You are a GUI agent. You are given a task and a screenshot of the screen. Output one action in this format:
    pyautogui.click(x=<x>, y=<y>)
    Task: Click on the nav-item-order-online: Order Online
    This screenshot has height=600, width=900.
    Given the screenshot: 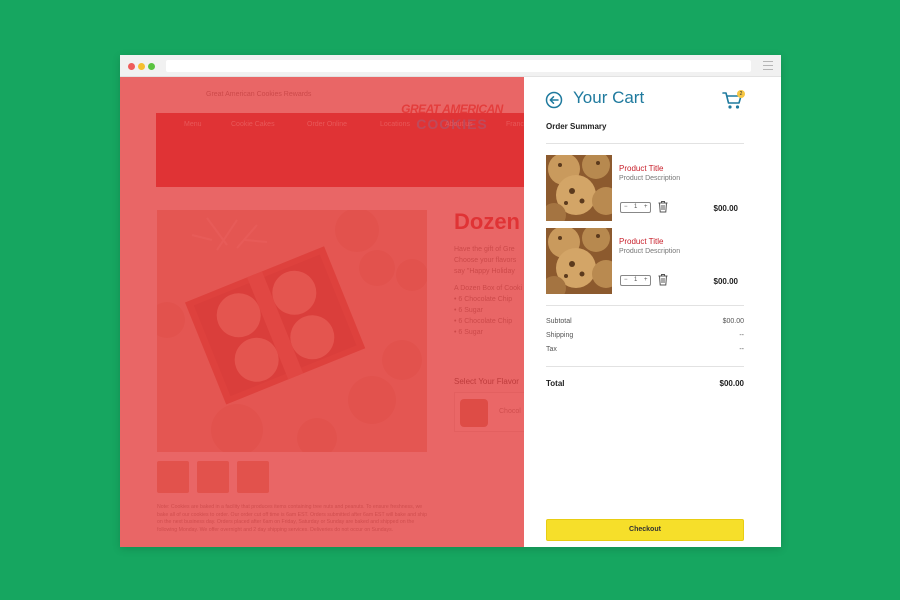 What is the action you would take?
    pyautogui.click(x=327, y=124)
    